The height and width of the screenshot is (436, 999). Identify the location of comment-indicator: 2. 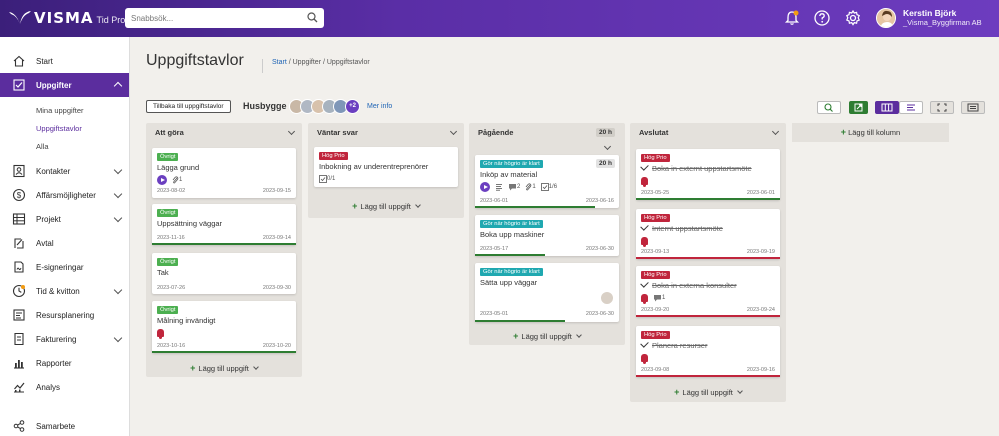
(514, 187).